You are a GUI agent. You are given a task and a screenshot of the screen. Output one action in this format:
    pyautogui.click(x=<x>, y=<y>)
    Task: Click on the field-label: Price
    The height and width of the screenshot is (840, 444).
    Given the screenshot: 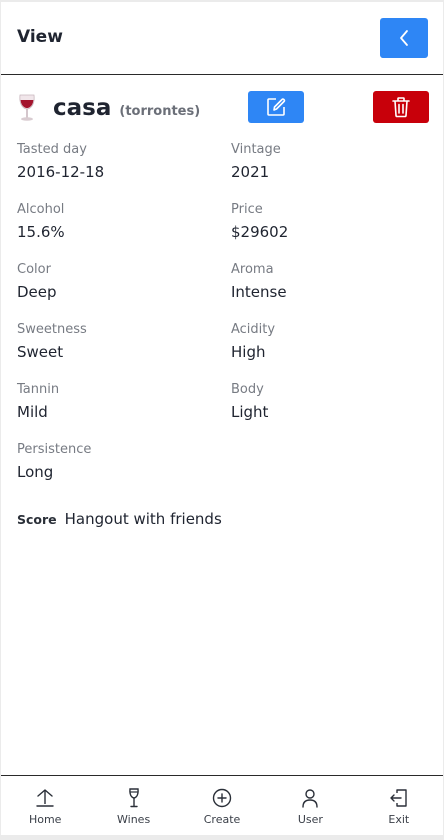 What is the action you would take?
    pyautogui.click(x=247, y=209)
    